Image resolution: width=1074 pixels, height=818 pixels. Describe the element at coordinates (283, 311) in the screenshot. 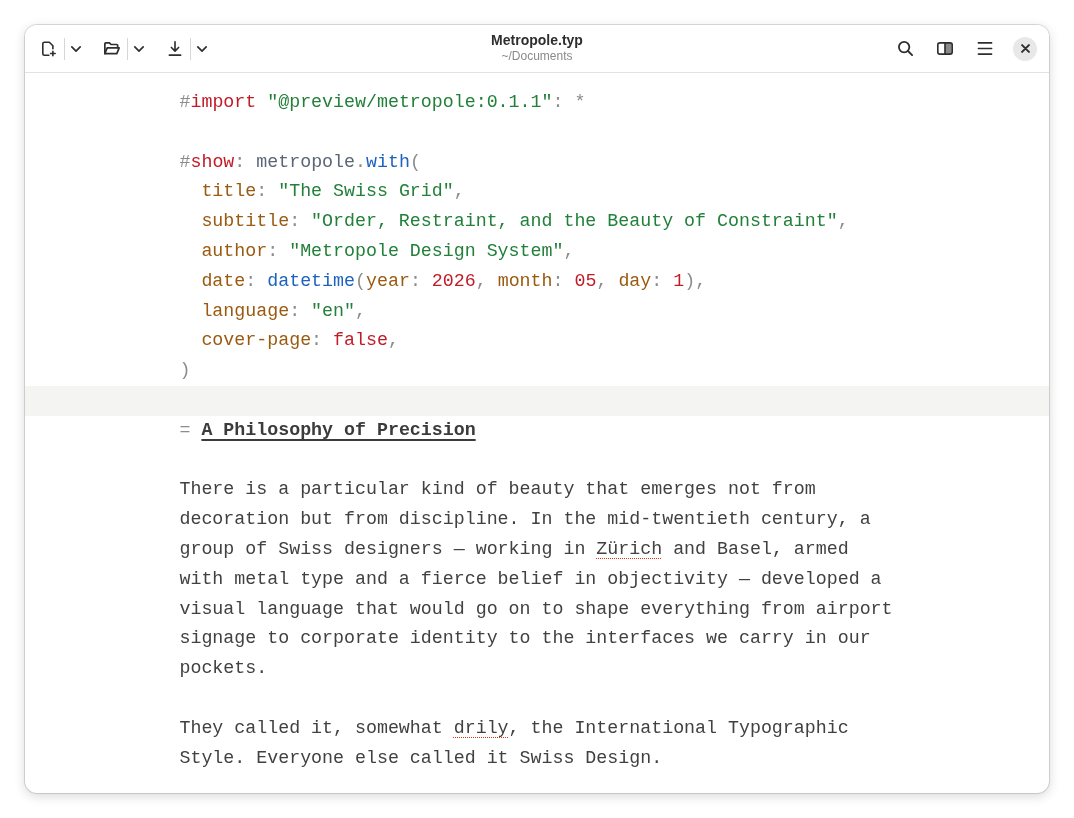

I see `code-line: language: "en",` at that location.